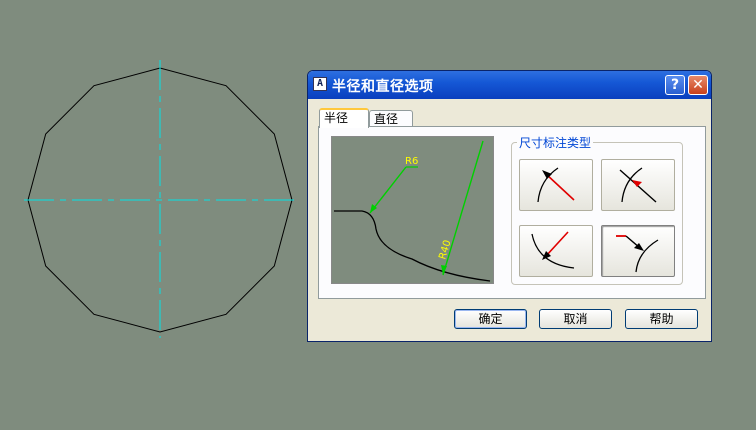 This screenshot has width=756, height=430. I want to click on preview-profile-curve, so click(412, 246).